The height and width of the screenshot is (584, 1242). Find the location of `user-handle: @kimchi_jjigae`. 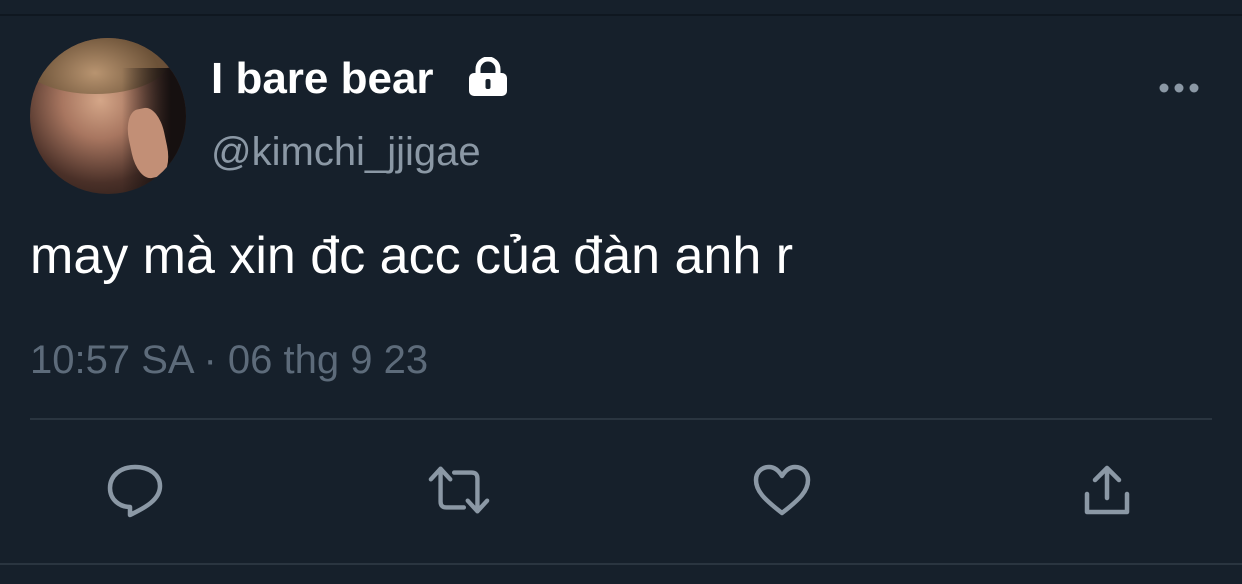

user-handle: @kimchi_jjigae is located at coordinates (346, 152).